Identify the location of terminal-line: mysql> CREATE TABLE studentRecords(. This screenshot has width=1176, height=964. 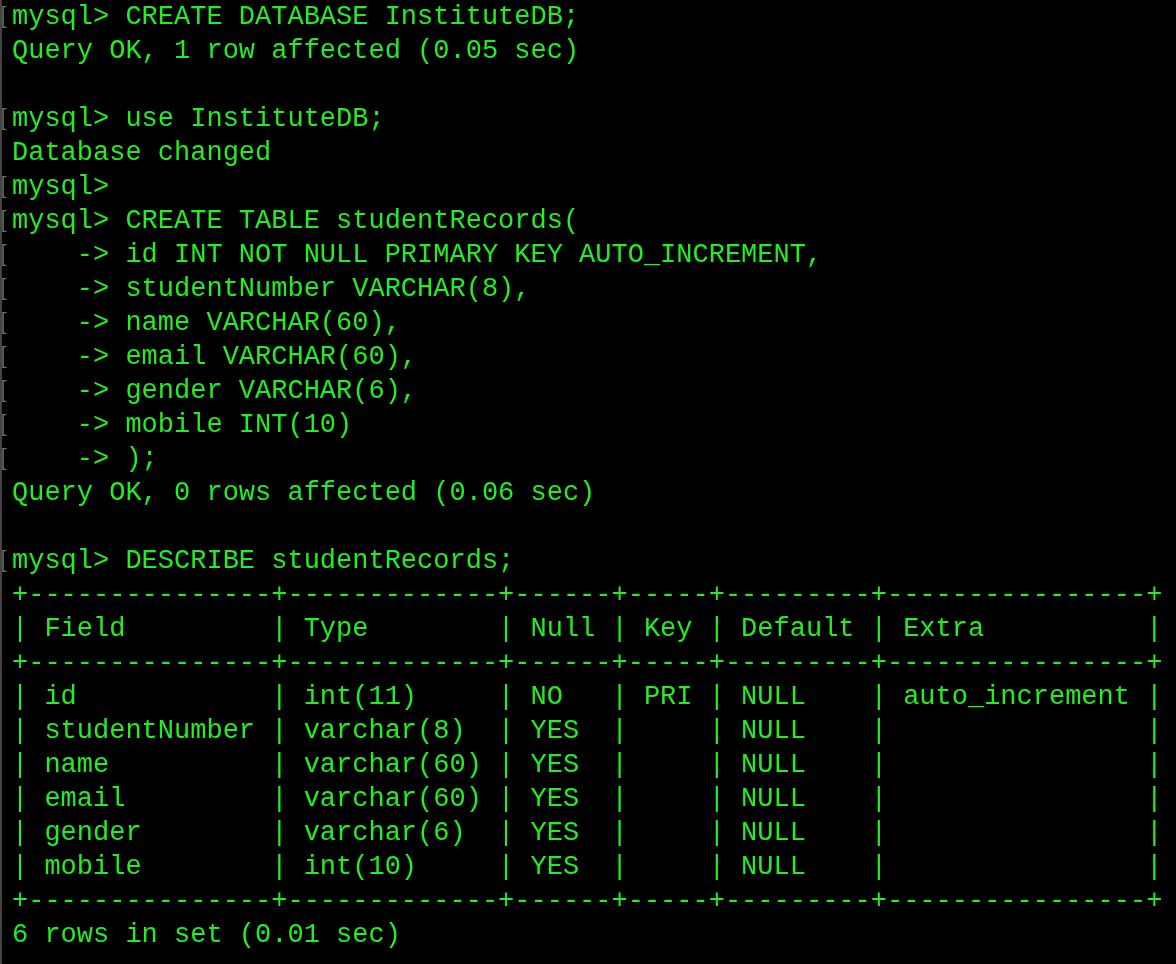
(296, 221).